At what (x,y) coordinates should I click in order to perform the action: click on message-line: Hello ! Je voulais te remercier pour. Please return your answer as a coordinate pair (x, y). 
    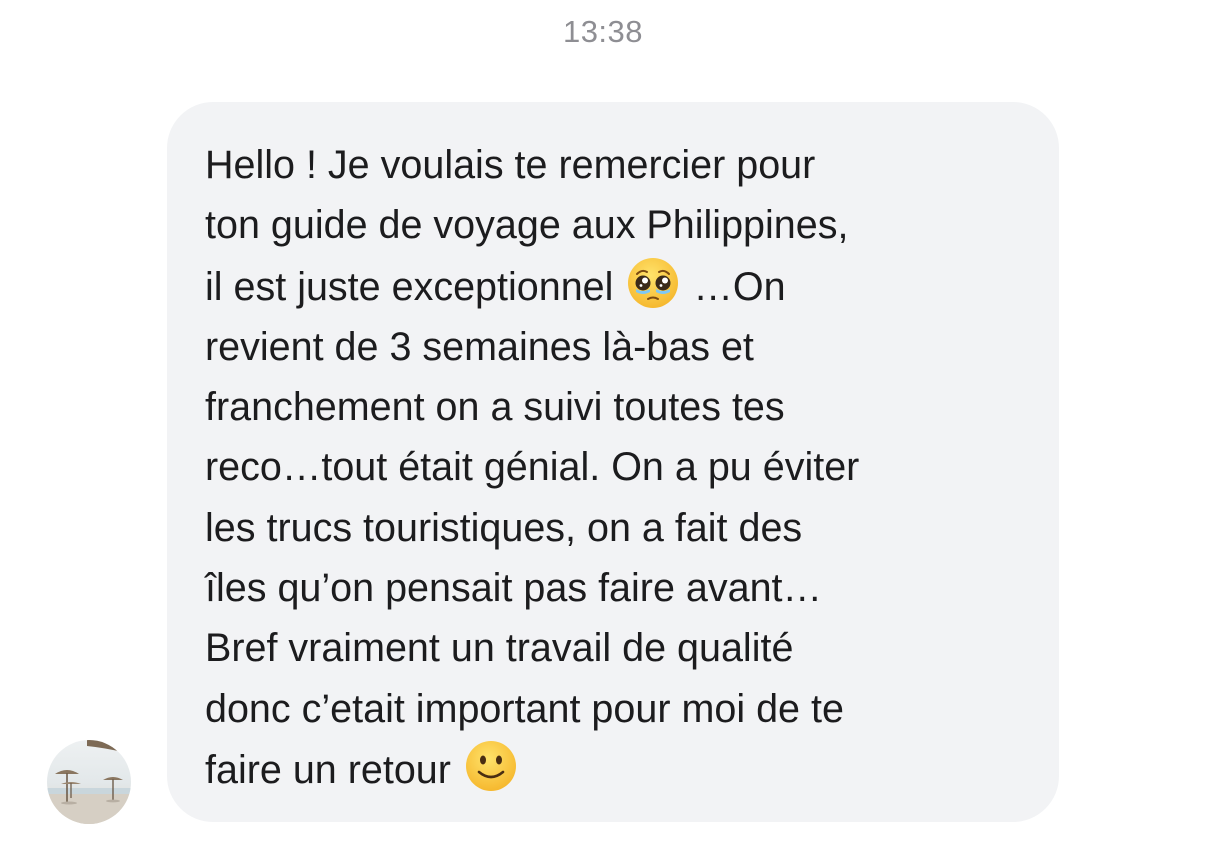
    Looking at the image, I should click on (510, 165).